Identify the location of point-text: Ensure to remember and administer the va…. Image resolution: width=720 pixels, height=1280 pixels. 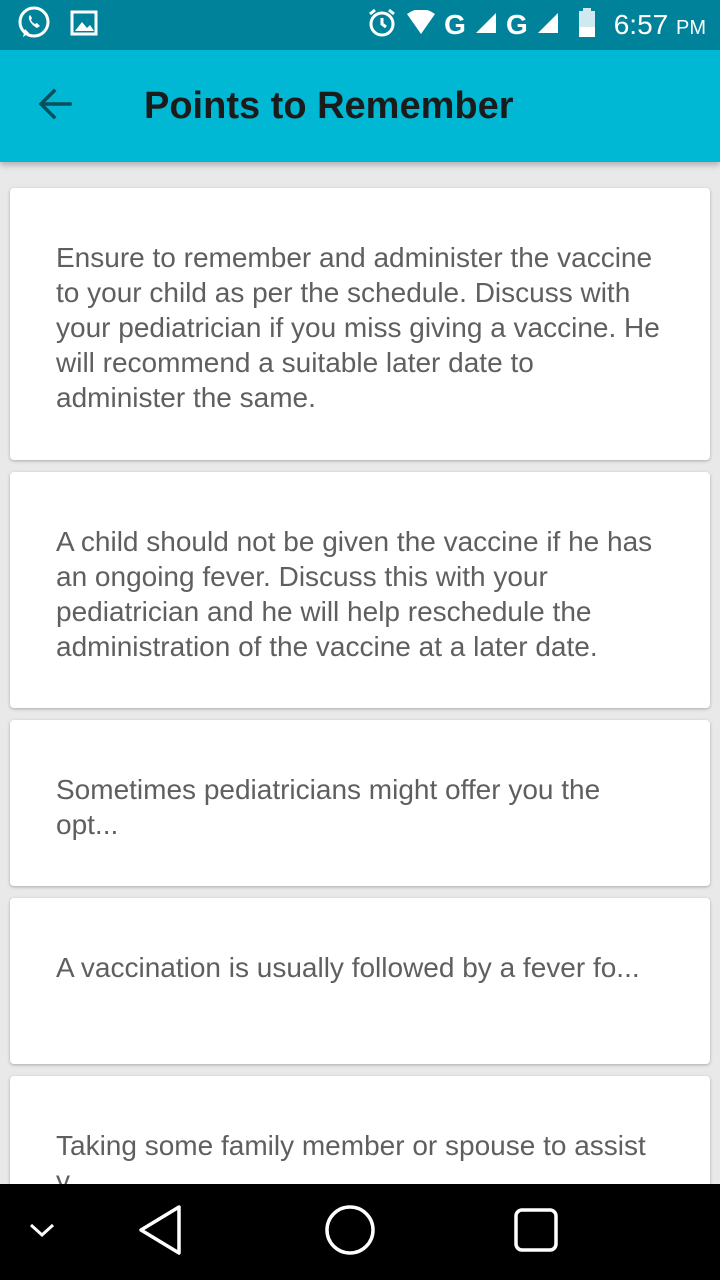
(358, 327).